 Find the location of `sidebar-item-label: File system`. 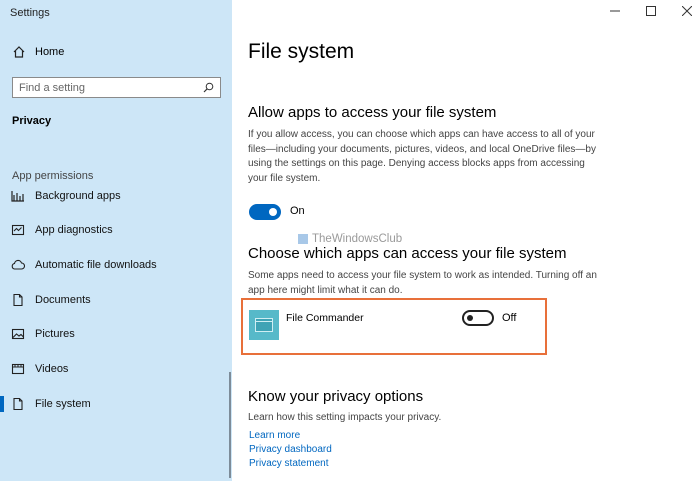

sidebar-item-label: File system is located at coordinates (63, 404).